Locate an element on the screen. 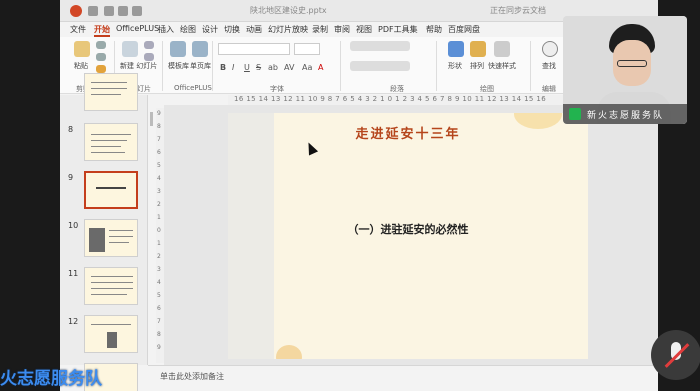 This screenshot has width=700, height=391. strikethrough-button: S is located at coordinates (258, 67).